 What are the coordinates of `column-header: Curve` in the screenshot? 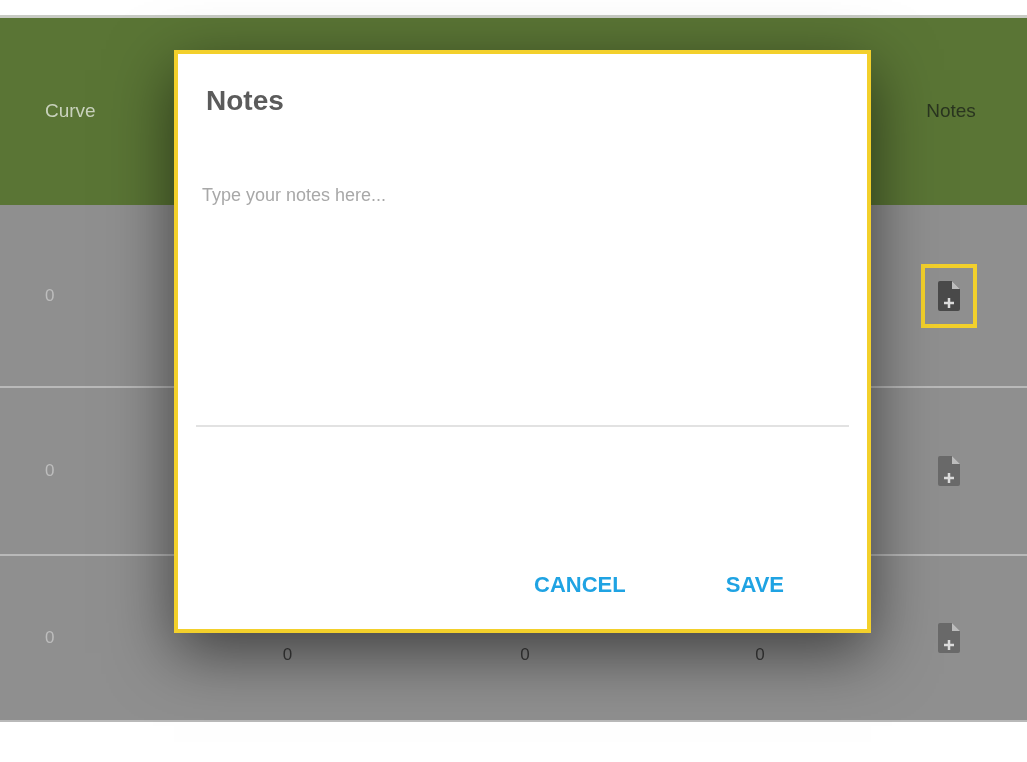 It's located at (70, 111).